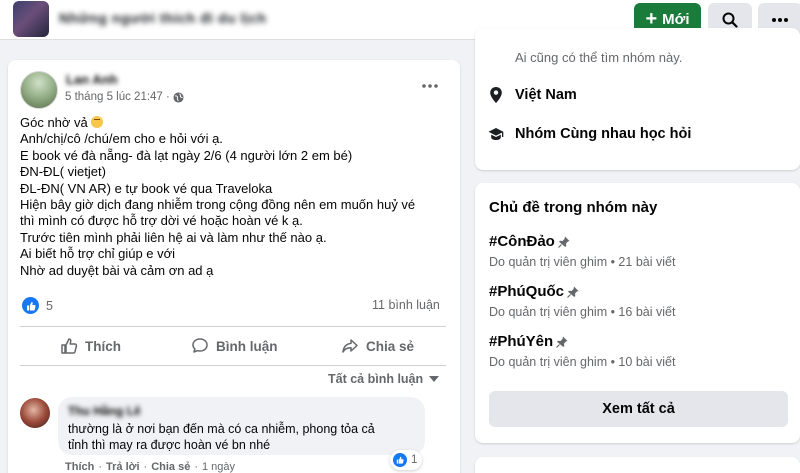  What do you see at coordinates (178, 97) in the screenshot?
I see `globe-icon` at bounding box center [178, 97].